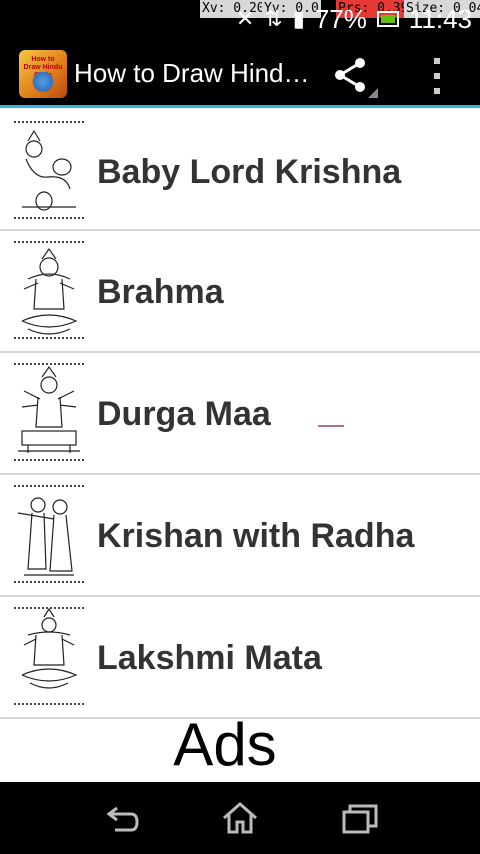 The image size is (480, 854). I want to click on battery-percent: 77%, so click(340, 19).